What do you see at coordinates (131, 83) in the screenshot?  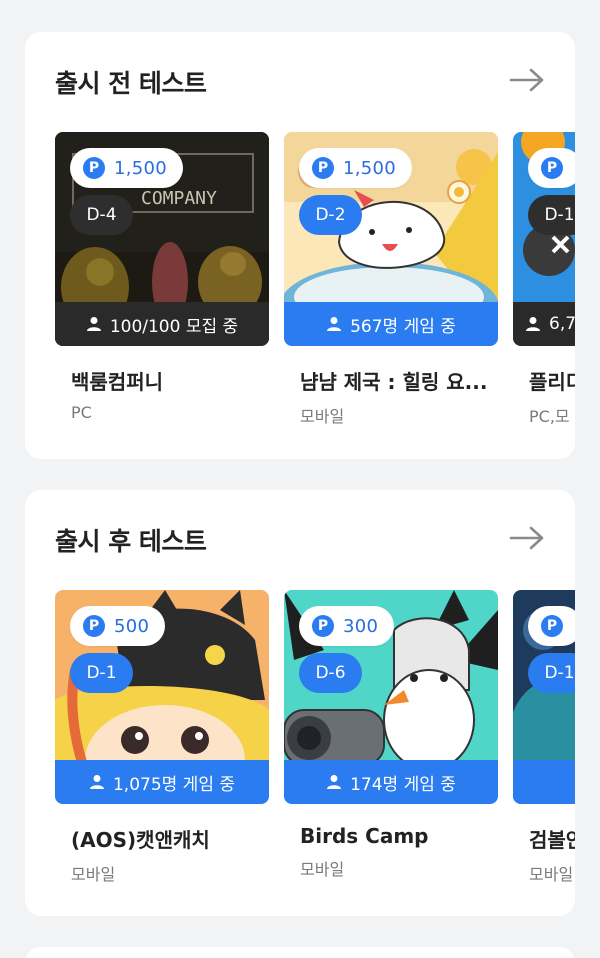 I see `section-title: 출시 전 테스트` at bounding box center [131, 83].